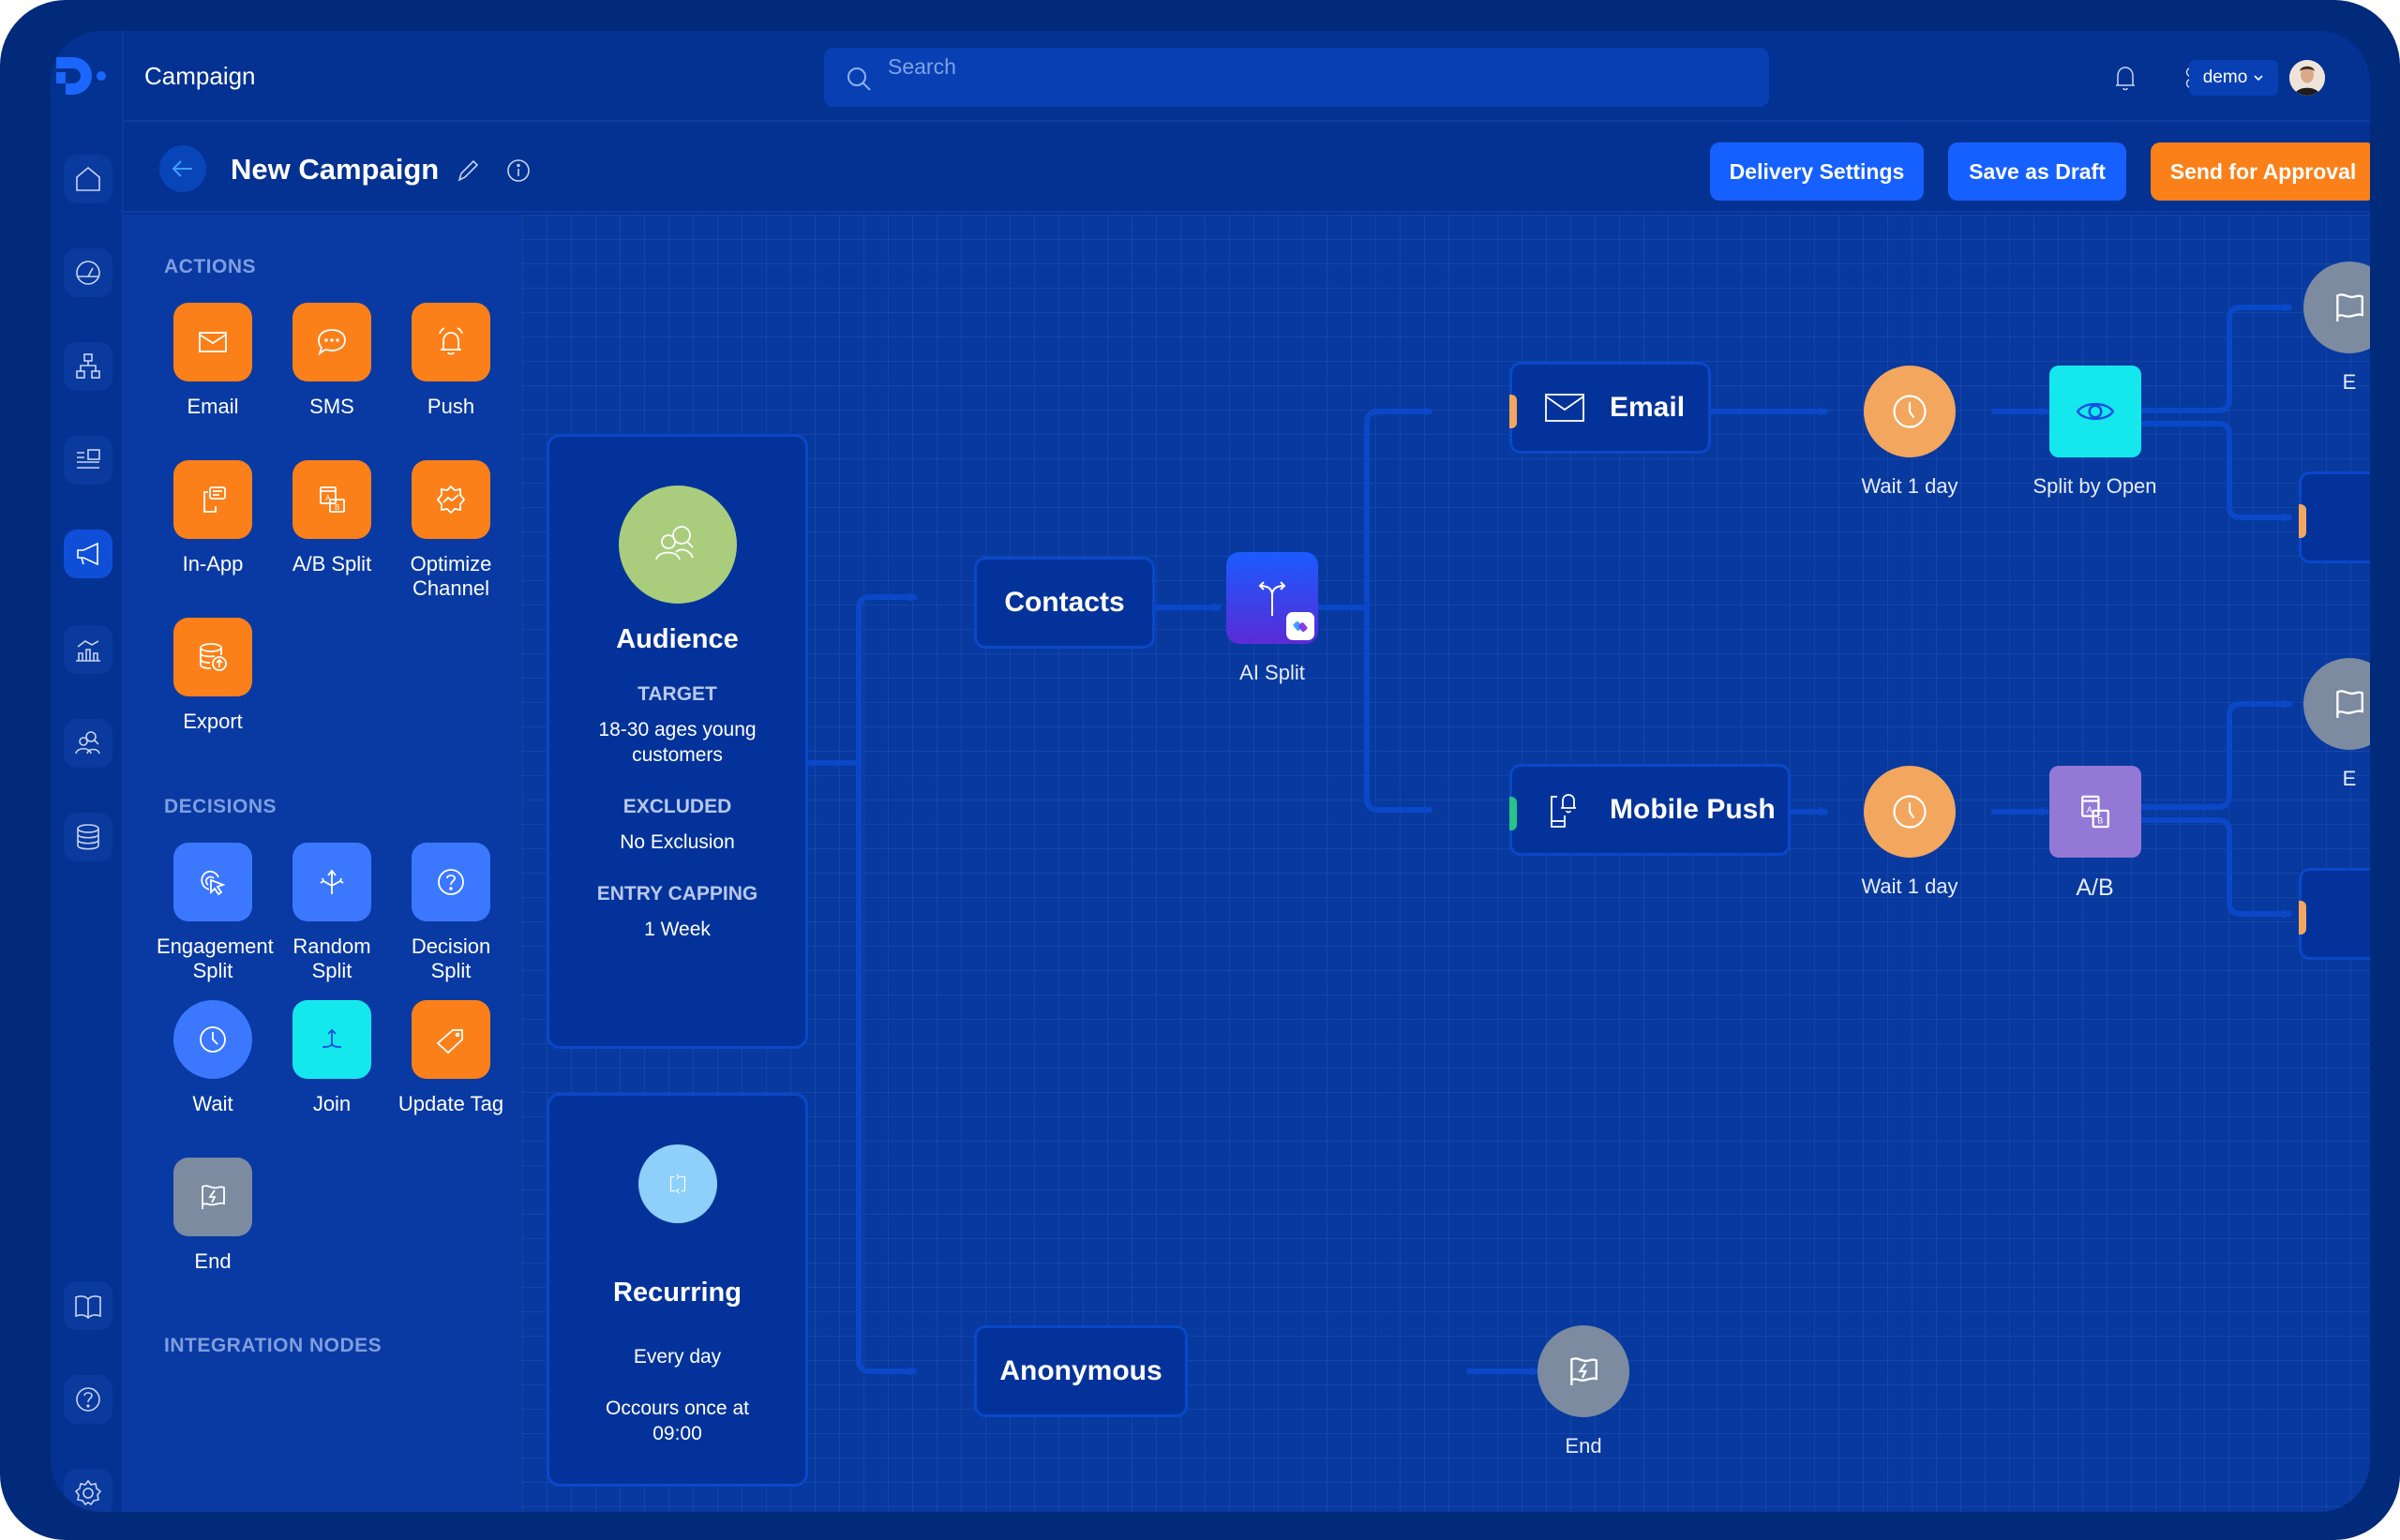 The height and width of the screenshot is (1540, 2400). What do you see at coordinates (2095, 888) in the screenshot?
I see `ab-label: A/B` at bounding box center [2095, 888].